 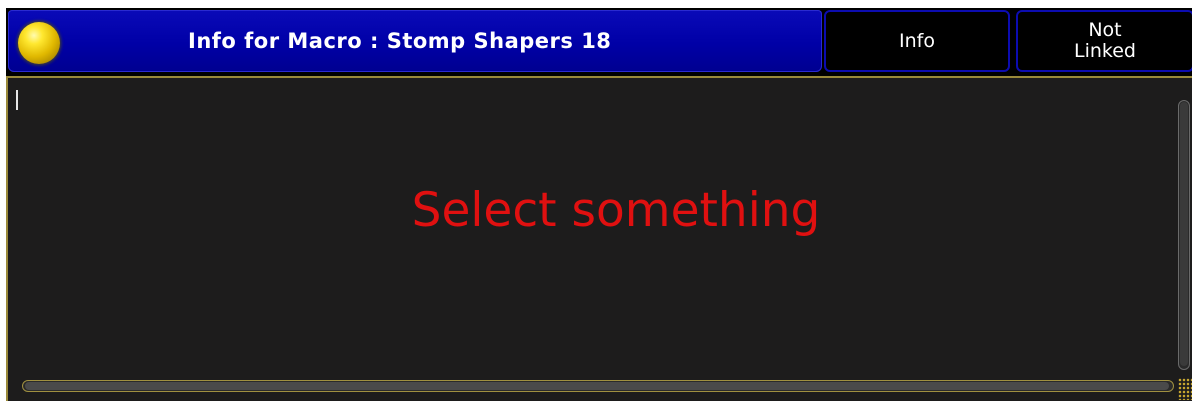 I want to click on resize-grip-icon, so click(x=1185, y=389).